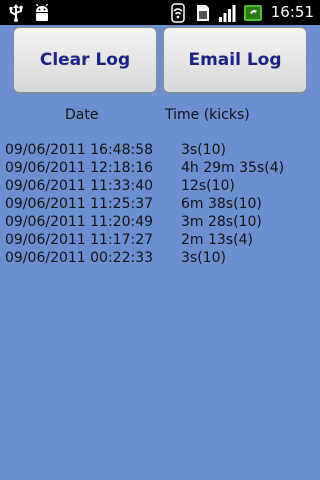 This screenshot has height=480, width=320. What do you see at coordinates (29, 12) in the screenshot?
I see `notification-icons` at bounding box center [29, 12].